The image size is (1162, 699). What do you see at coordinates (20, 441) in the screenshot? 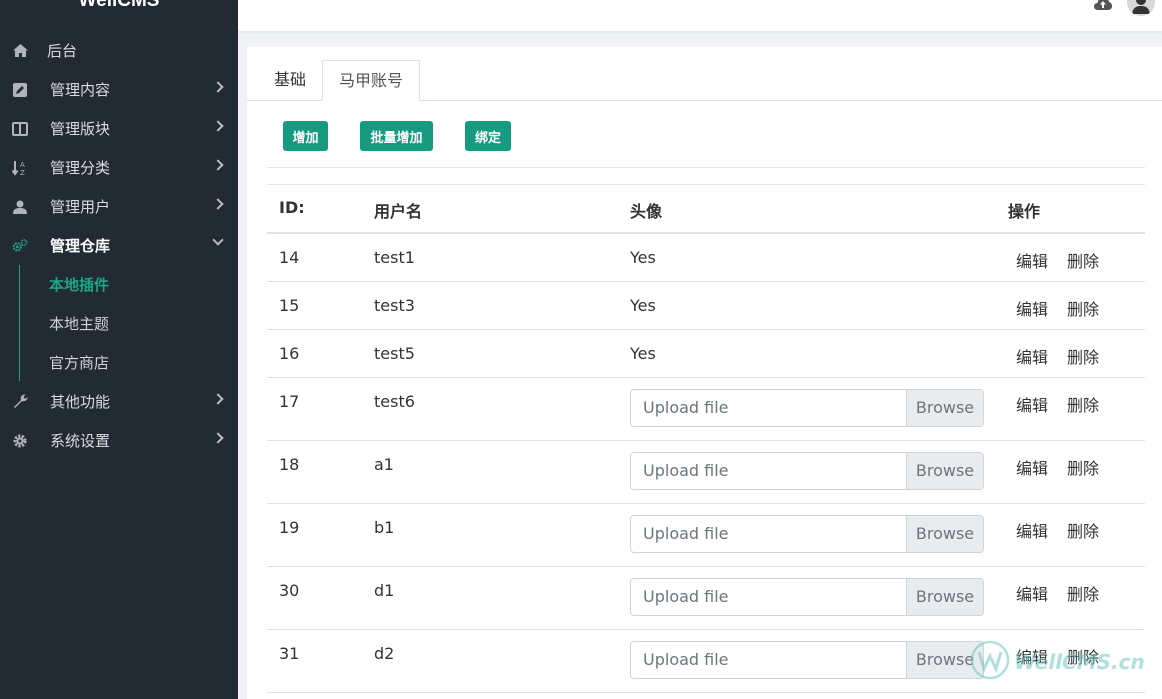
I see `gear-icon` at bounding box center [20, 441].